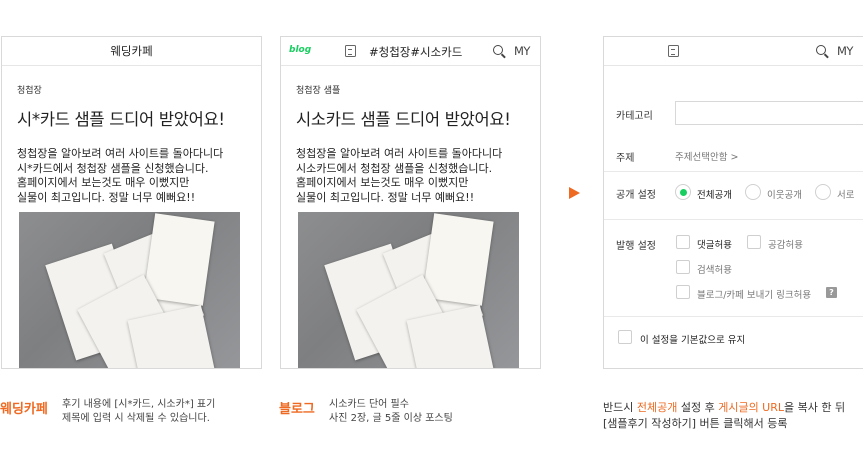  What do you see at coordinates (683, 292) in the screenshot?
I see `allow-share-link-checkbox` at bounding box center [683, 292].